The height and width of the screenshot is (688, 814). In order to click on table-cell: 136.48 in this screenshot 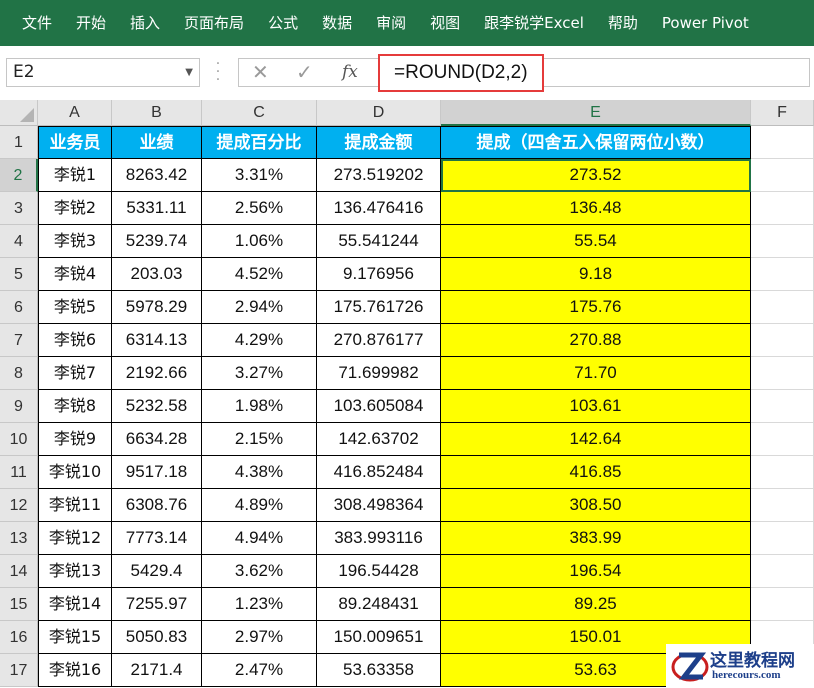, I will do `click(596, 208)`.